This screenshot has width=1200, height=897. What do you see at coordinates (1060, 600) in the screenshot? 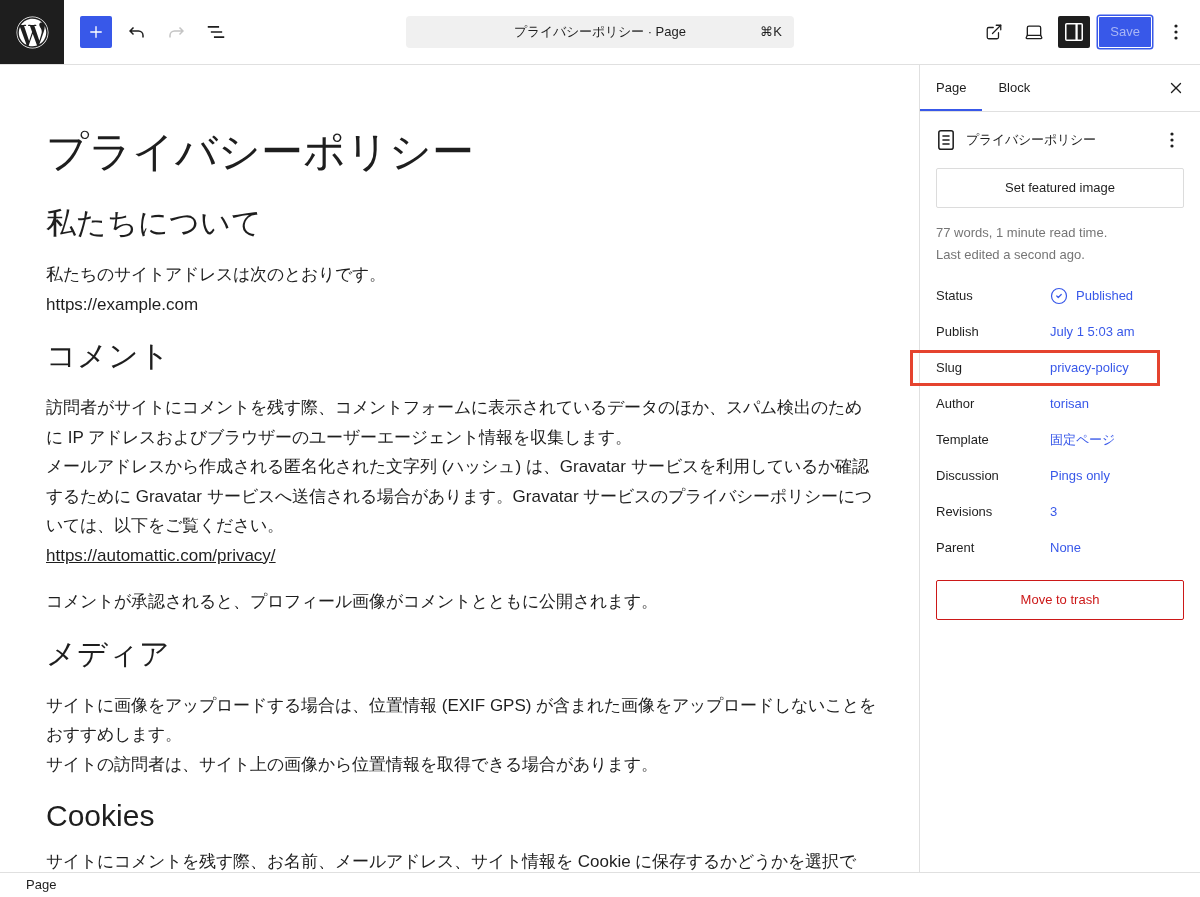
I see `trash-button: Move to trash` at bounding box center [1060, 600].